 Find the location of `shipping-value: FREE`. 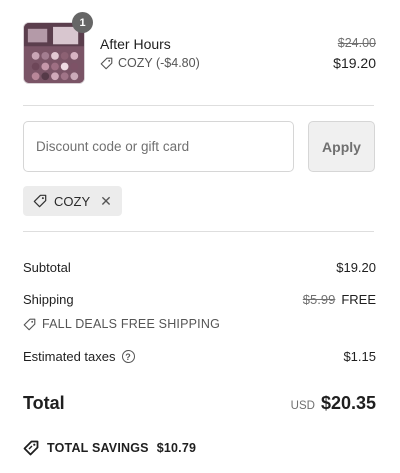

shipping-value: FREE is located at coordinates (358, 299).